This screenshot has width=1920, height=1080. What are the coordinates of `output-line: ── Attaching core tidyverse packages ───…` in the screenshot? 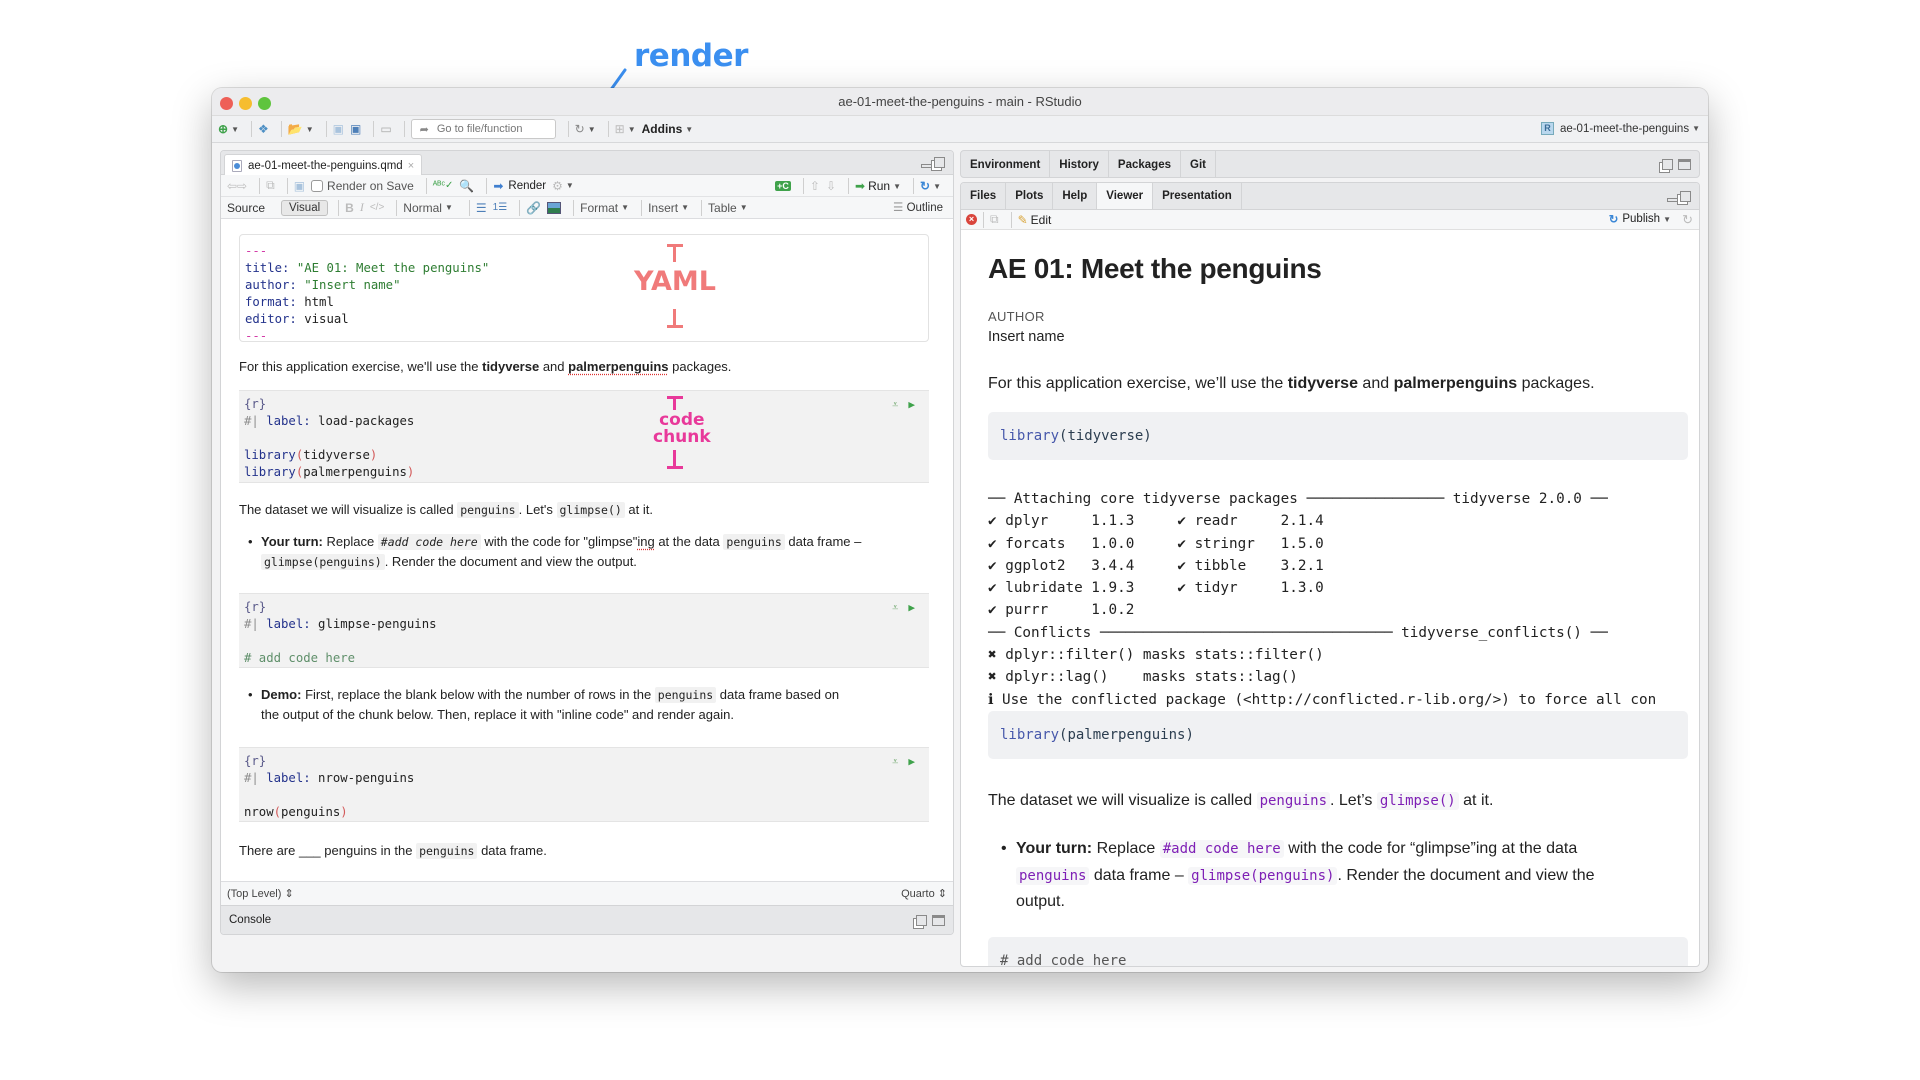 It's located at (1298, 499).